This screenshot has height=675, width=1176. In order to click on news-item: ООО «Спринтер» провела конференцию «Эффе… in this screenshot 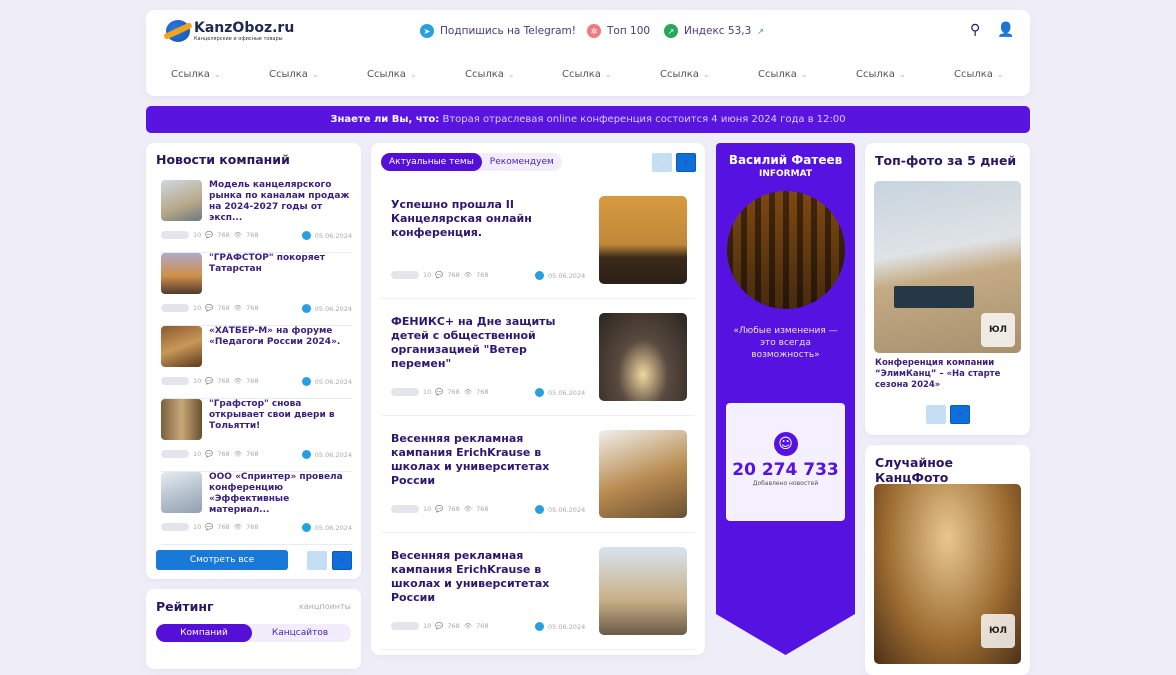, I will do `click(256, 508)`.